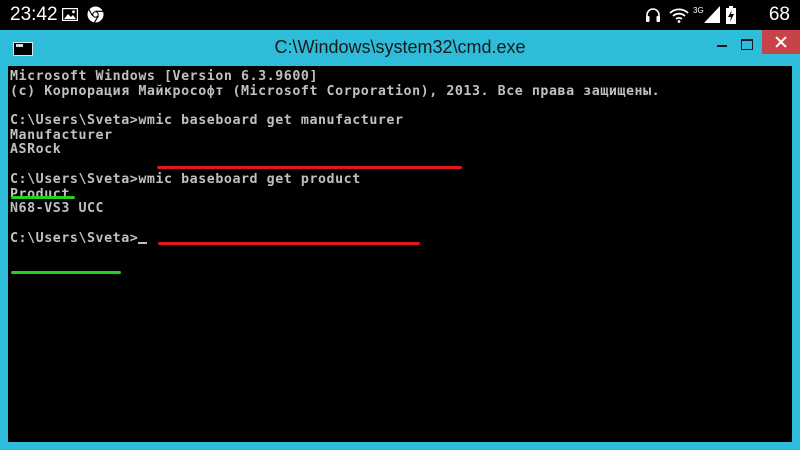 This screenshot has height=450, width=800. What do you see at coordinates (70, 14) in the screenshot?
I see `gallery-icon` at bounding box center [70, 14].